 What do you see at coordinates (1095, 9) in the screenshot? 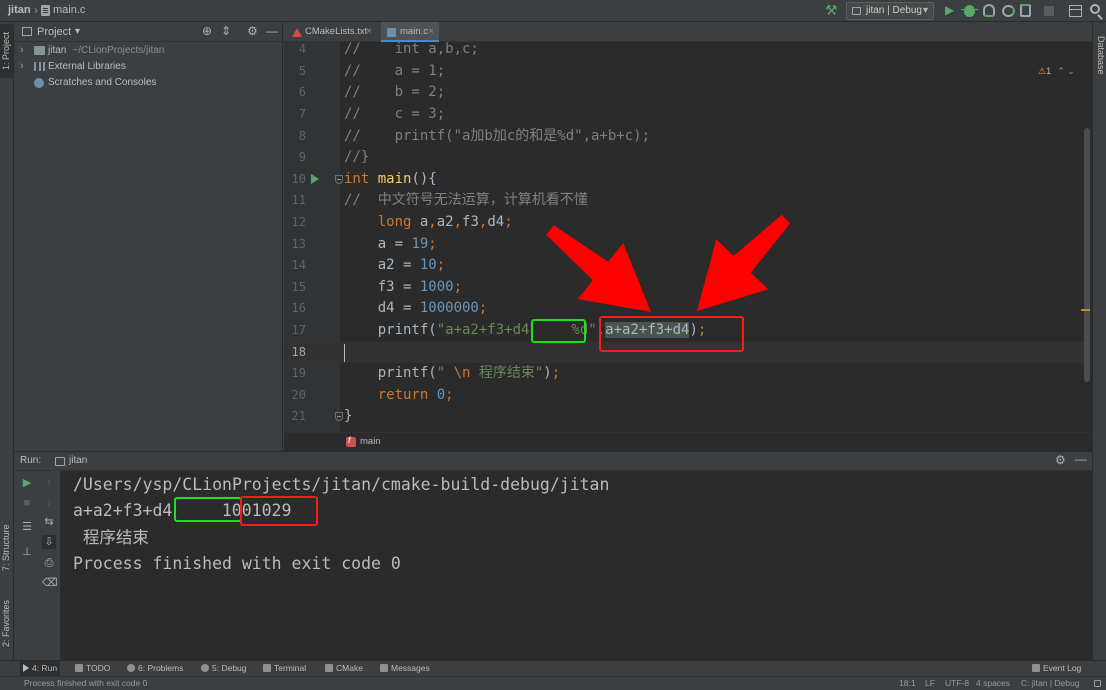
I see `search-icon` at bounding box center [1095, 9].